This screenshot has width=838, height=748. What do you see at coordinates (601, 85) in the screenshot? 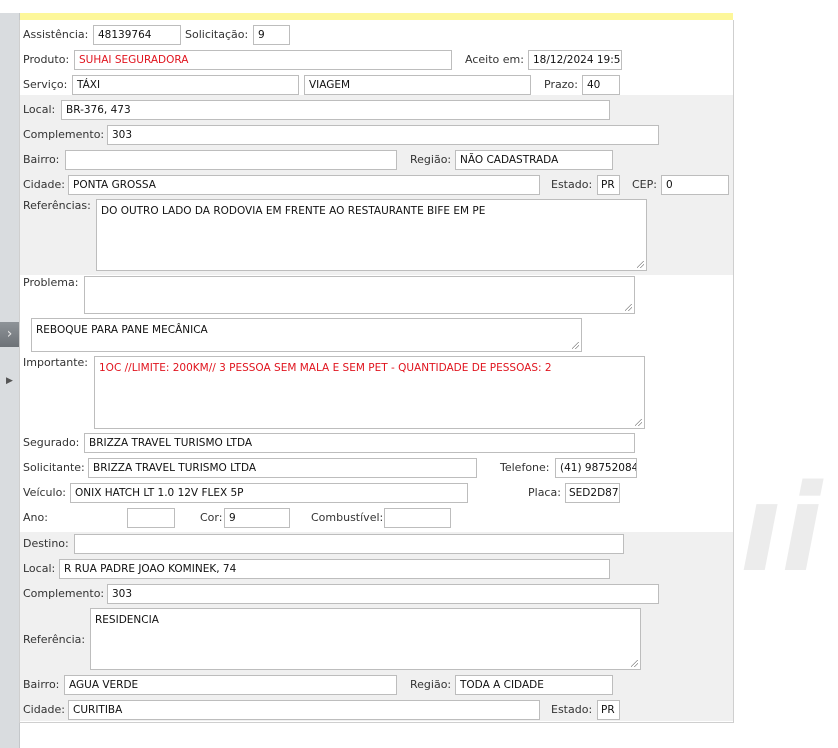
I see `prazo-input: 40` at bounding box center [601, 85].